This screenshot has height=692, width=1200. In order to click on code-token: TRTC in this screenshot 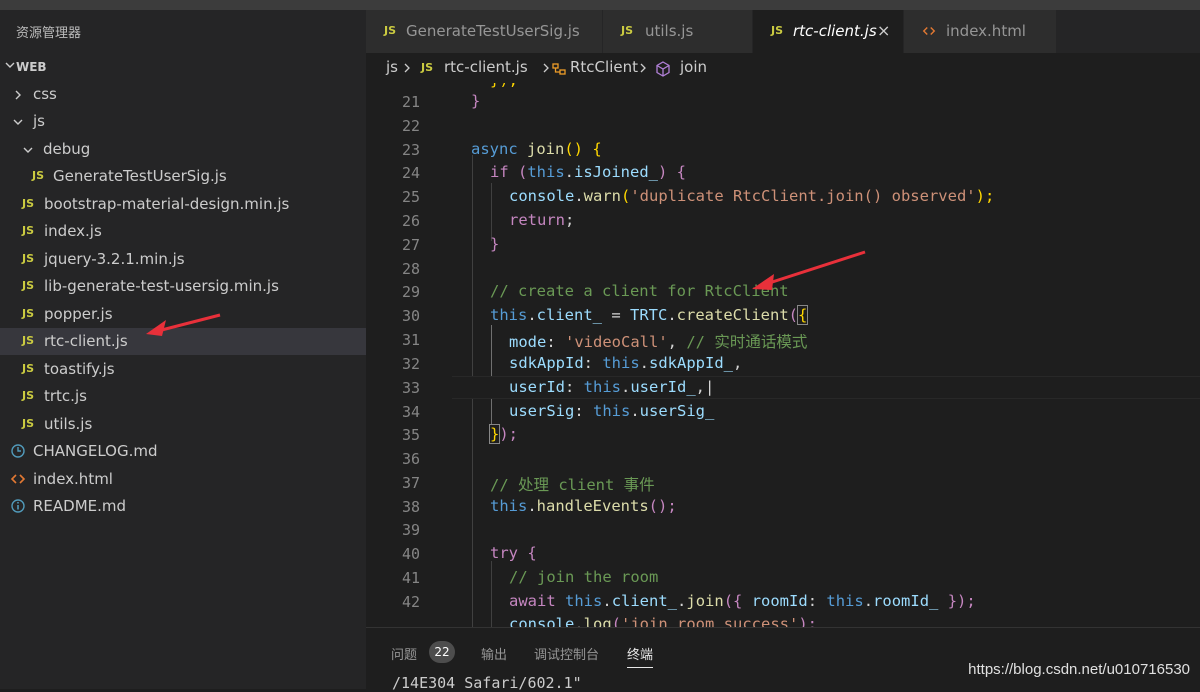, I will do `click(649, 315)`.